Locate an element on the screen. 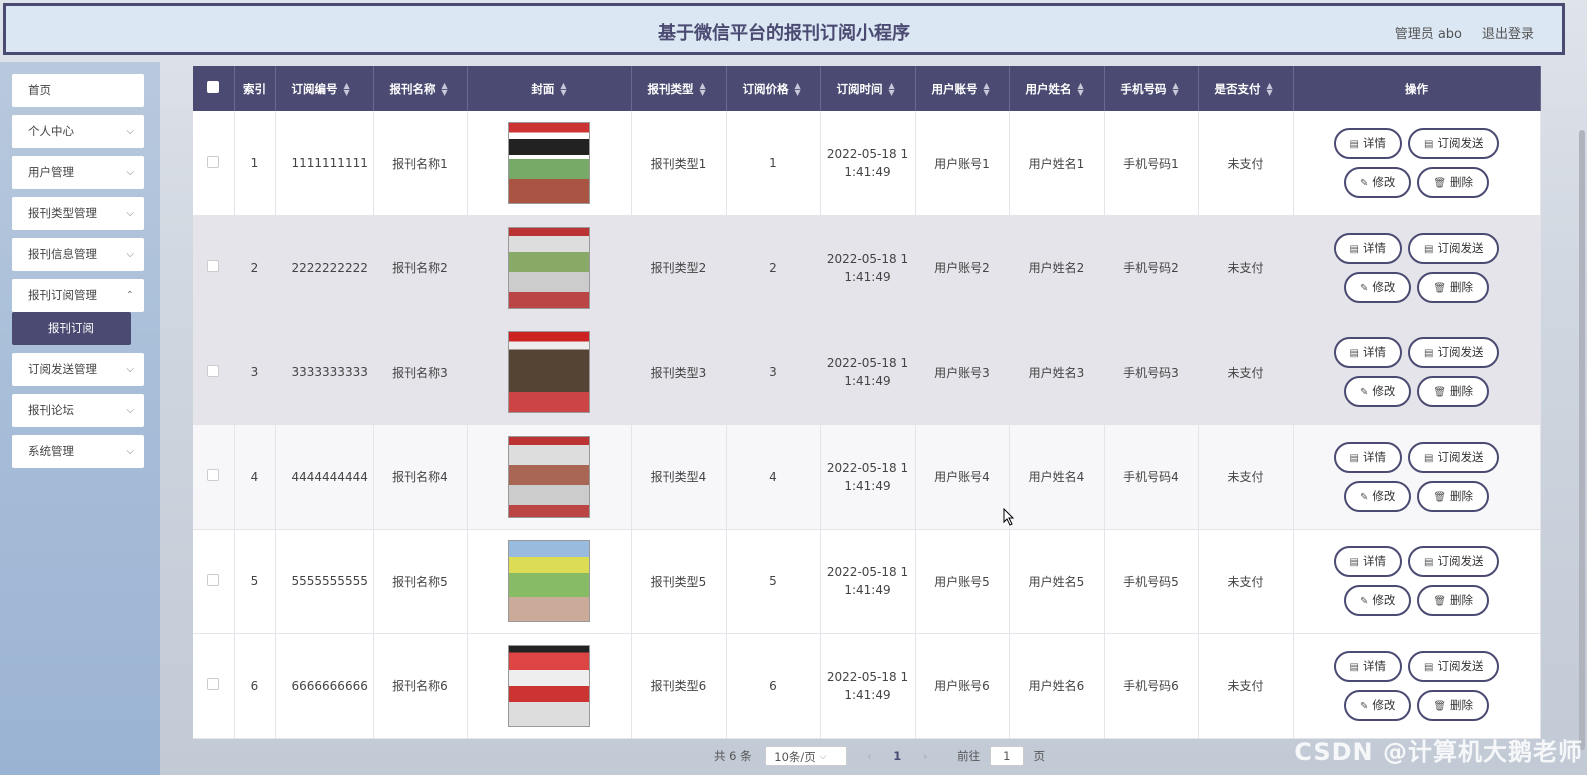 The height and width of the screenshot is (775, 1587). scrollbar is located at coordinates (1582, 440).